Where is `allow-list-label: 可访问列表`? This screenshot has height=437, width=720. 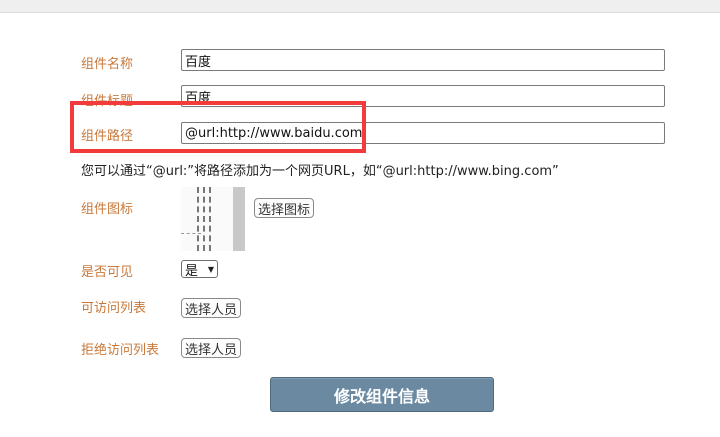
allow-list-label: 可访问列表 is located at coordinates (114, 308).